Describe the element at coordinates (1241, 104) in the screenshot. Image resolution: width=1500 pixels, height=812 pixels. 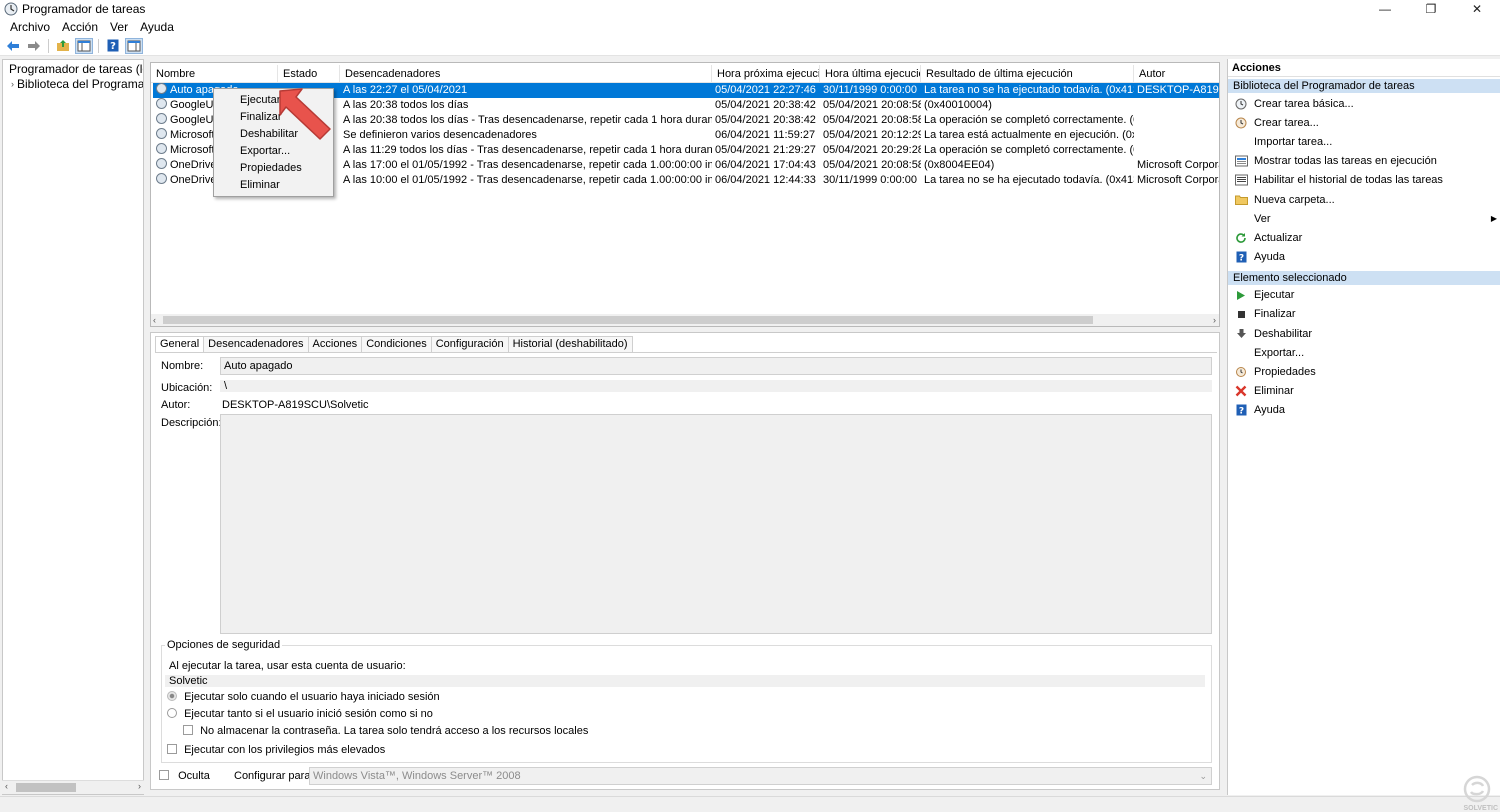
I see `create-basic-task-icon` at that location.